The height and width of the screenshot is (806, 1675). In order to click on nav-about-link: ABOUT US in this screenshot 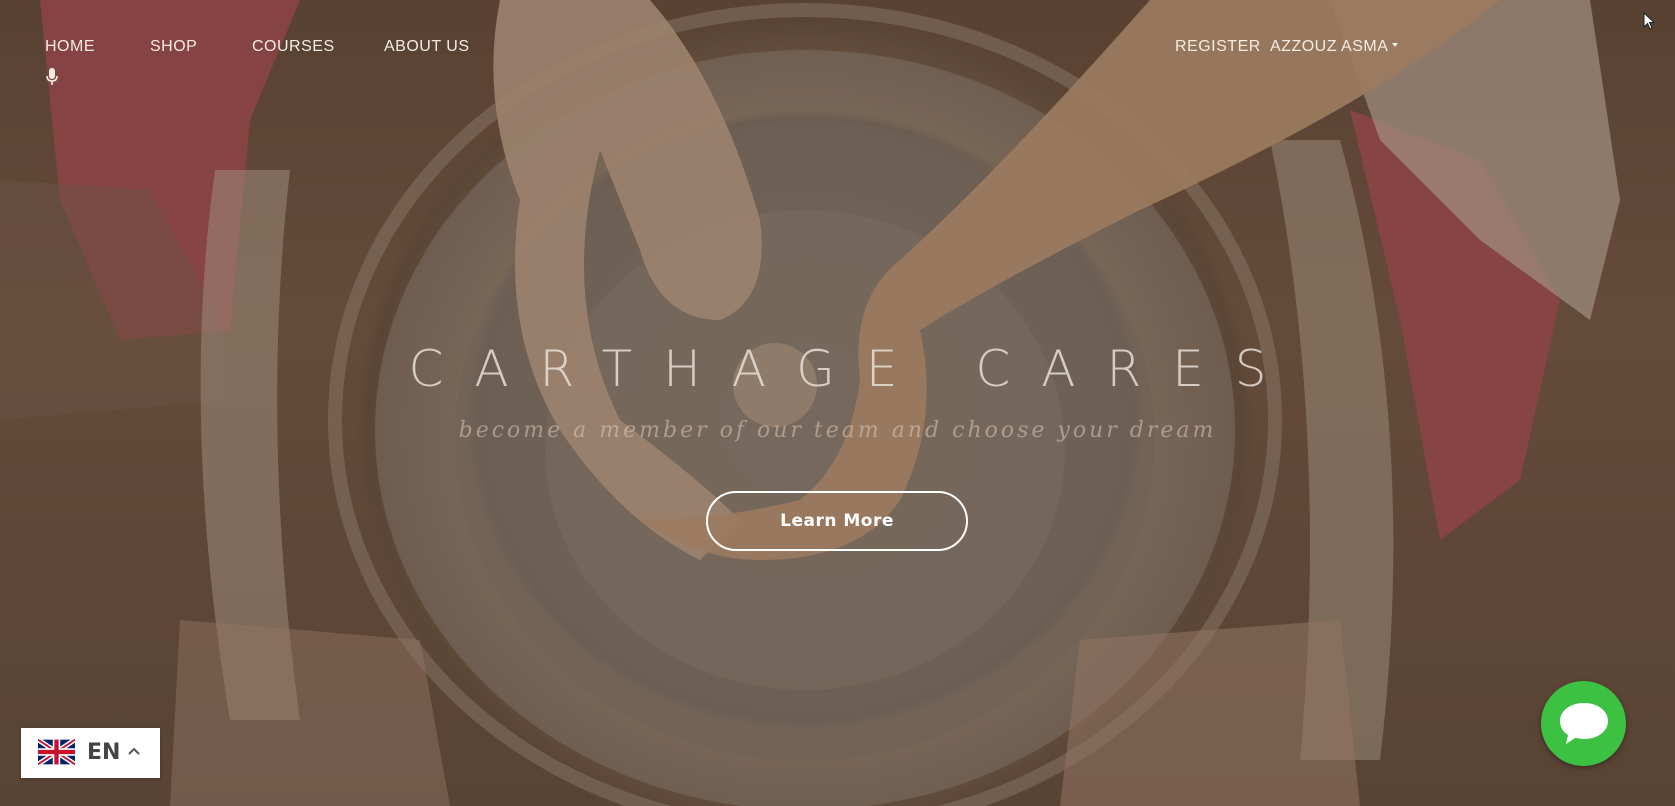, I will do `click(427, 47)`.